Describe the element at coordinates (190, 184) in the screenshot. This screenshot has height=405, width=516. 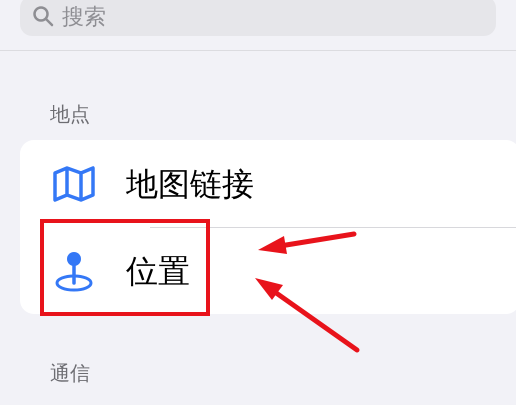
I see `list-item-label: 地图链接` at that location.